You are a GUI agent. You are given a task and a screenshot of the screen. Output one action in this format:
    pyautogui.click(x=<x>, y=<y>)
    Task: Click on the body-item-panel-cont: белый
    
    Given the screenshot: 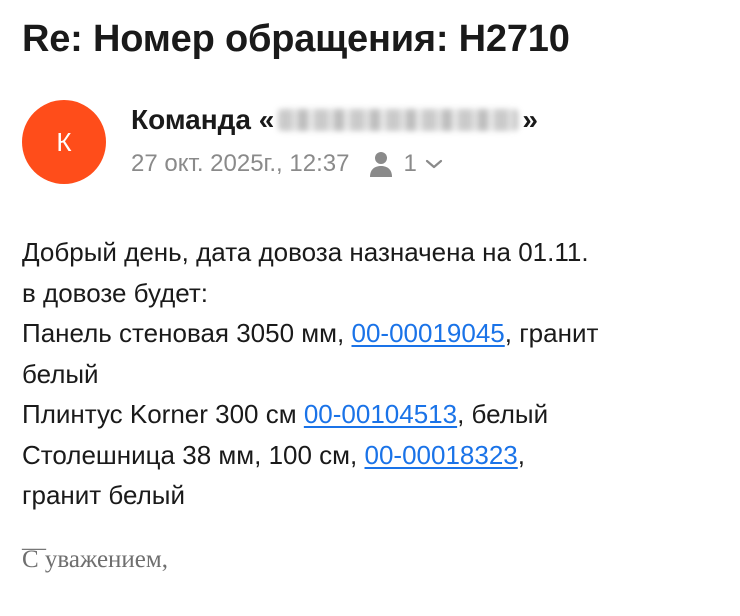 What is the action you would take?
    pyautogui.click(x=60, y=373)
    